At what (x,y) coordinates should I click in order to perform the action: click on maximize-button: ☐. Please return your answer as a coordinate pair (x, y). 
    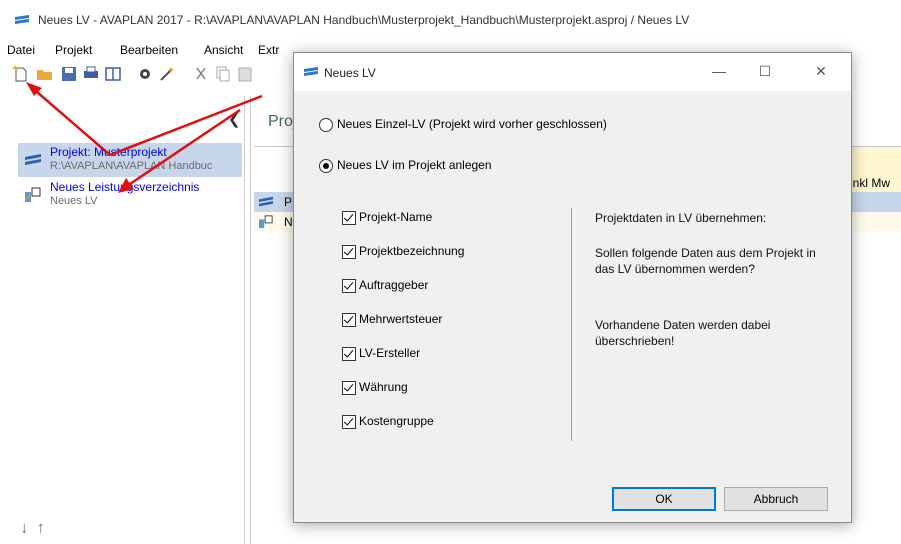
    Looking at the image, I should click on (765, 71).